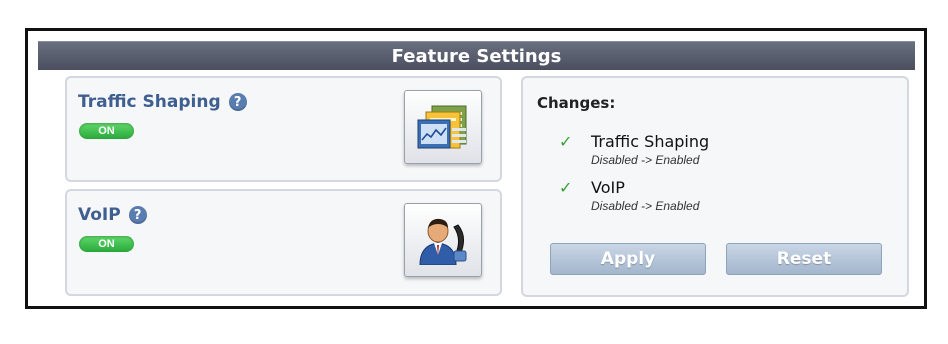  I want to click on voip-button, so click(443, 240).